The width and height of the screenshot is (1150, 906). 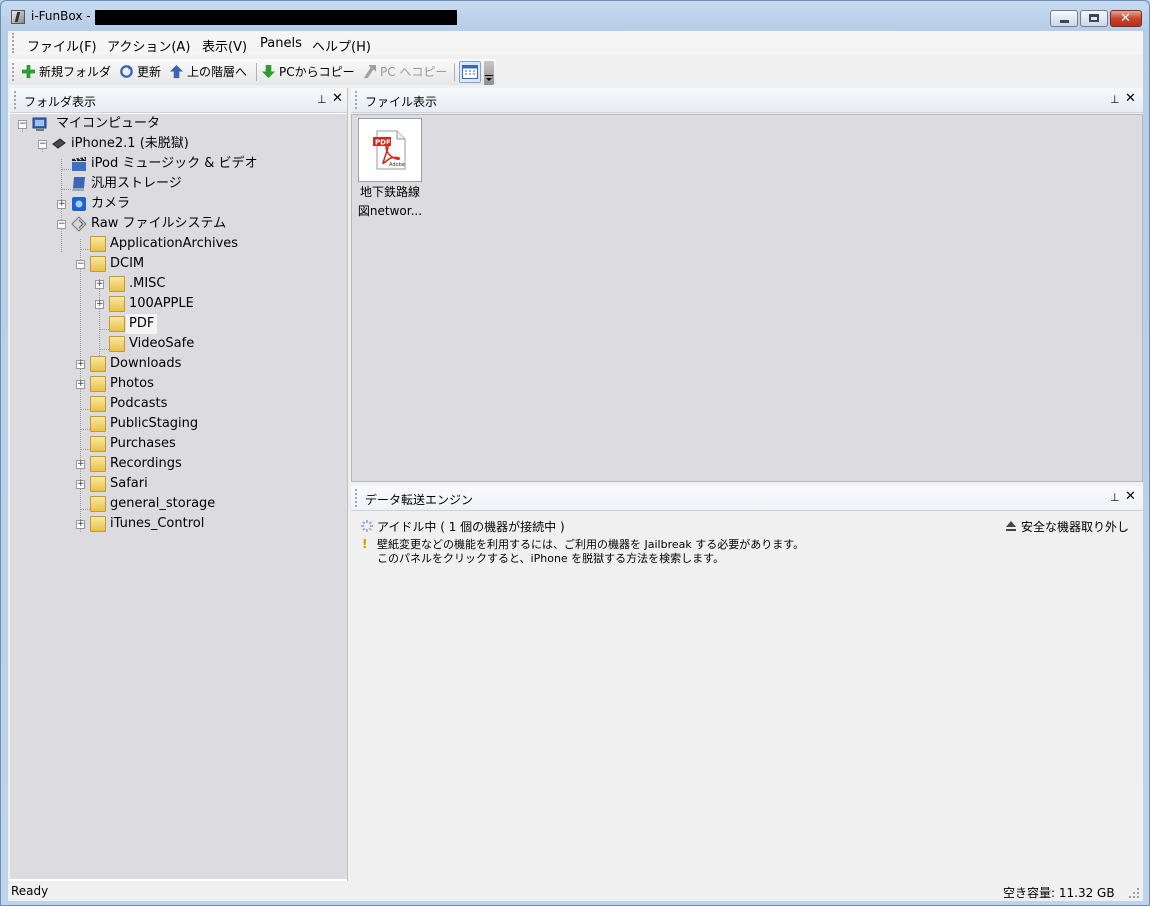 What do you see at coordinates (174, 243) in the screenshot?
I see `tree-item-label: ApplicationArchives` at bounding box center [174, 243].